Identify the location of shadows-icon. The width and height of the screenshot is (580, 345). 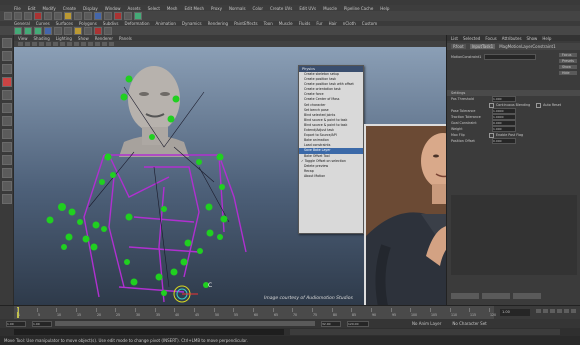
(97, 44).